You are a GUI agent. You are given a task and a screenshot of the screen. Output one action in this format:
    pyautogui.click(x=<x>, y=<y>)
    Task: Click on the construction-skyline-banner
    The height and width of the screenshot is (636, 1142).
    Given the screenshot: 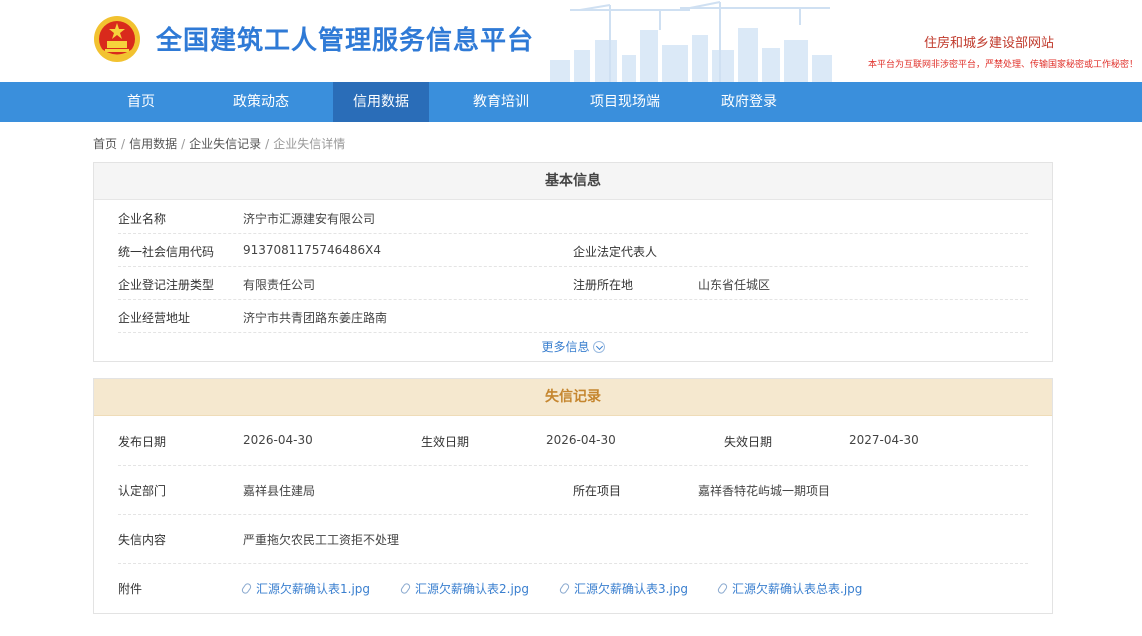 What is the action you would take?
    pyautogui.click(x=691, y=41)
    